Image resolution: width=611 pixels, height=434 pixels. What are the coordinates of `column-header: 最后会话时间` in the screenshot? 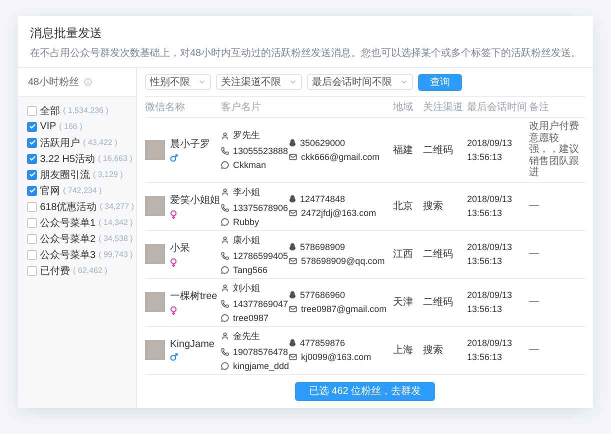 It's located at (497, 107).